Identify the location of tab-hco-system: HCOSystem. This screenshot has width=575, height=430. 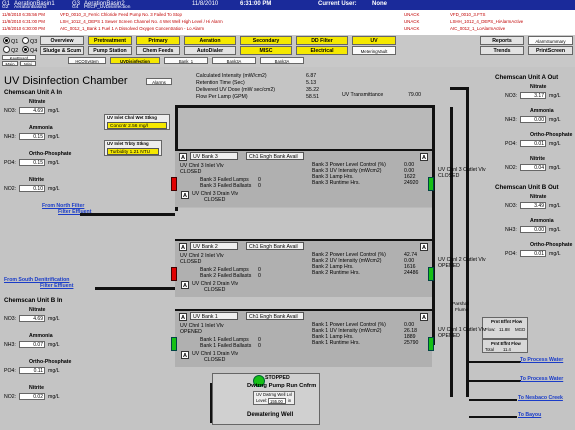
(87, 60).